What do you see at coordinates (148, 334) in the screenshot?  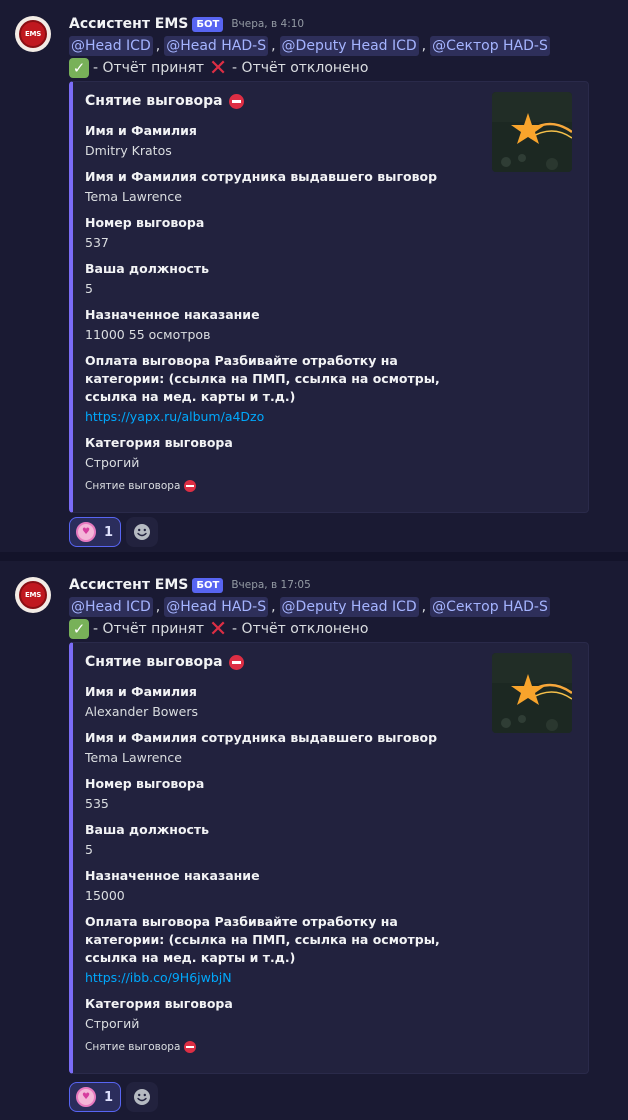 I see `field-value: 11000 55 осмотров` at bounding box center [148, 334].